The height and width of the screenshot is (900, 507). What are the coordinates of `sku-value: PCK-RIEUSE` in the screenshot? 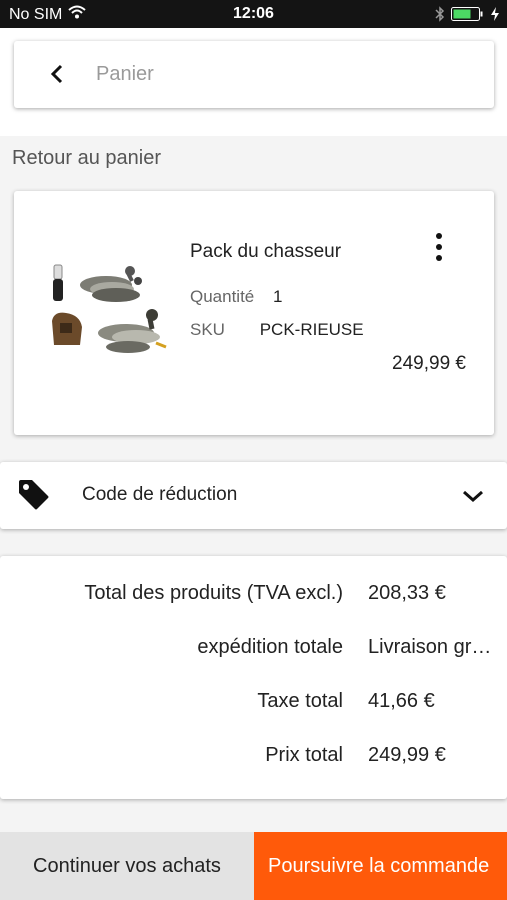 It's located at (311, 329).